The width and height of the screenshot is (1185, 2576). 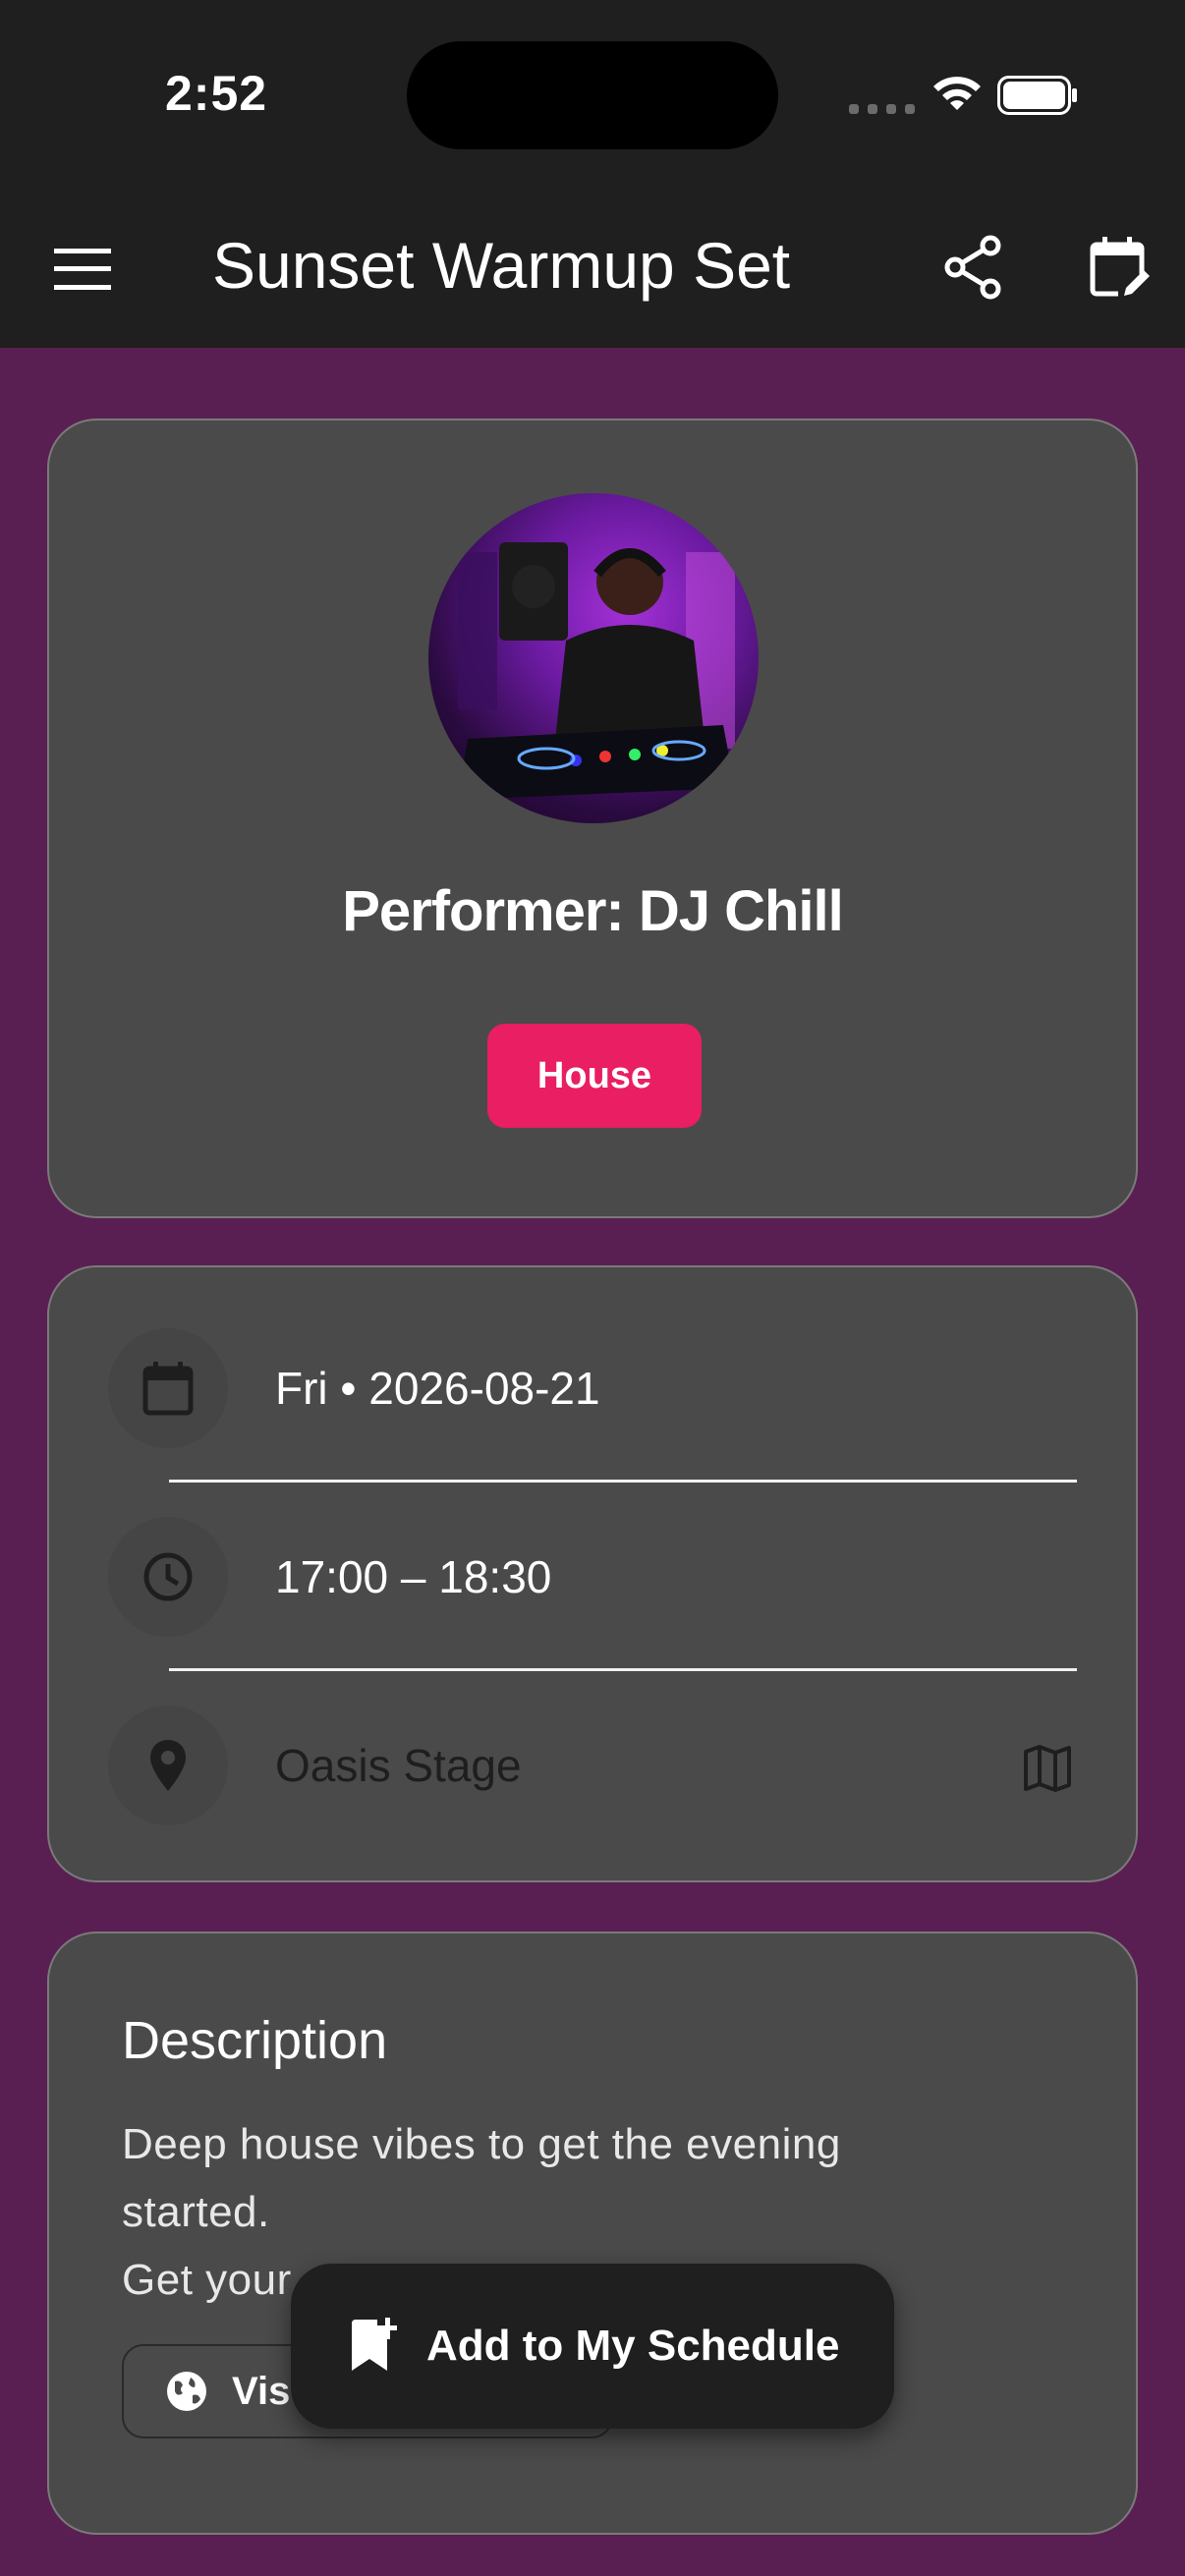 What do you see at coordinates (593, 911) in the screenshot?
I see `performer-name: Performer: DJ Chill` at bounding box center [593, 911].